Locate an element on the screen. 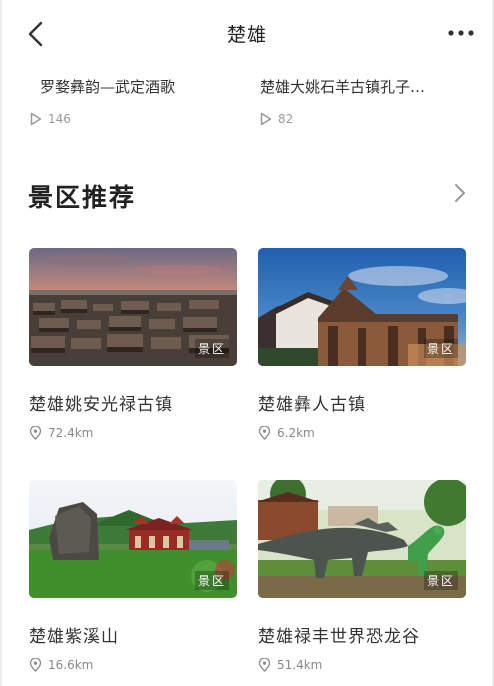  more-button is located at coordinates (461, 33).